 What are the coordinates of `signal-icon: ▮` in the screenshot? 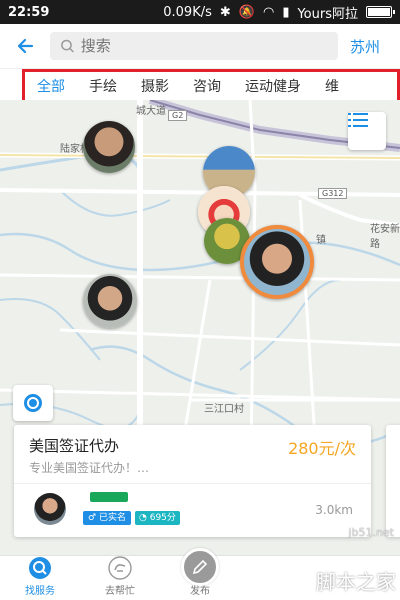 It's located at (286, 12).